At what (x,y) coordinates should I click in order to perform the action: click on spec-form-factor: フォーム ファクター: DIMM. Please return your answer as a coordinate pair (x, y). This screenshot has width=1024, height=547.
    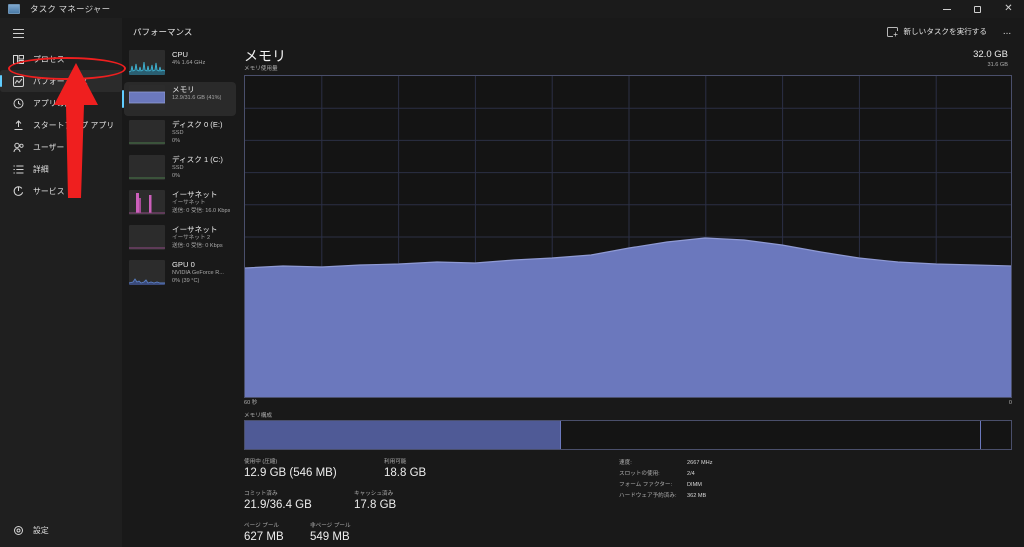
    Looking at the image, I should click on (666, 485).